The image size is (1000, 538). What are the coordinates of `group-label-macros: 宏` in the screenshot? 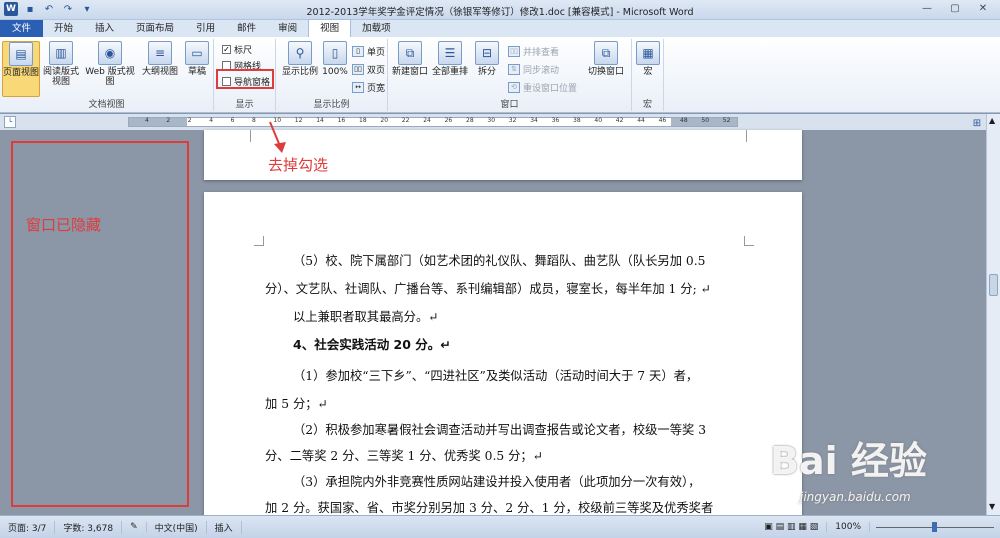 It's located at (647, 105).